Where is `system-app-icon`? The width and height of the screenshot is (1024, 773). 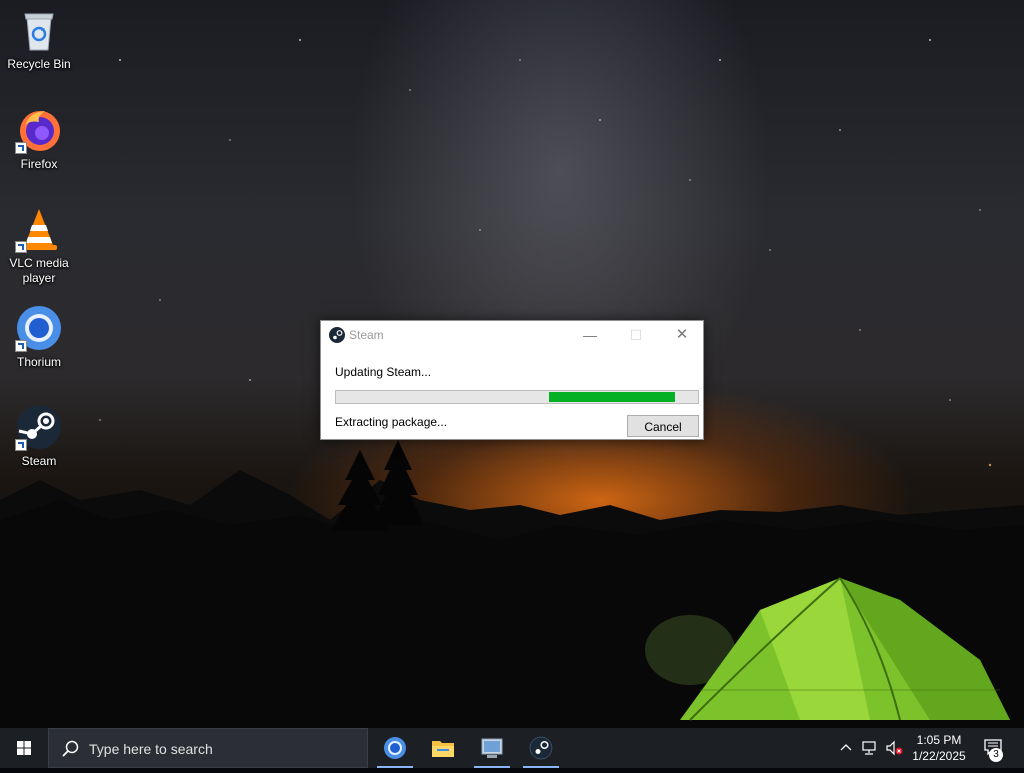 system-app-icon is located at coordinates (492, 748).